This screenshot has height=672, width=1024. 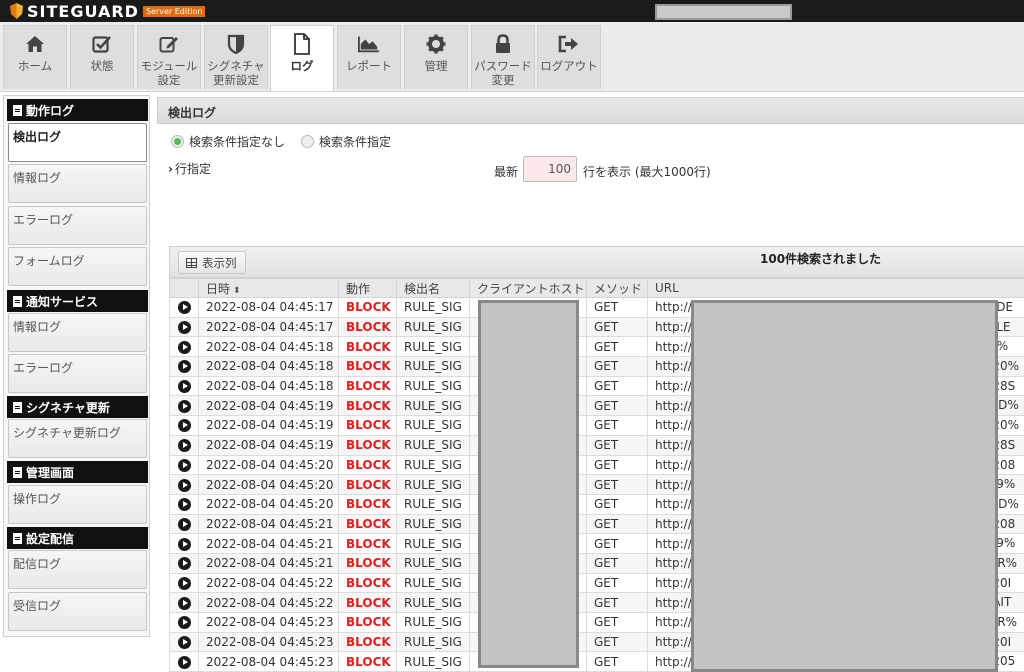 I want to click on lock-icon, so click(x=503, y=44).